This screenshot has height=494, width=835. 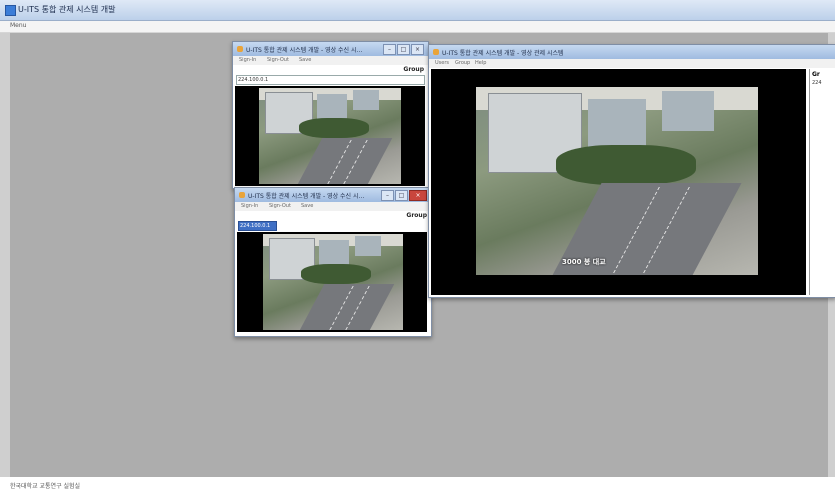 I want to click on menu-help: Help, so click(x=480, y=63).